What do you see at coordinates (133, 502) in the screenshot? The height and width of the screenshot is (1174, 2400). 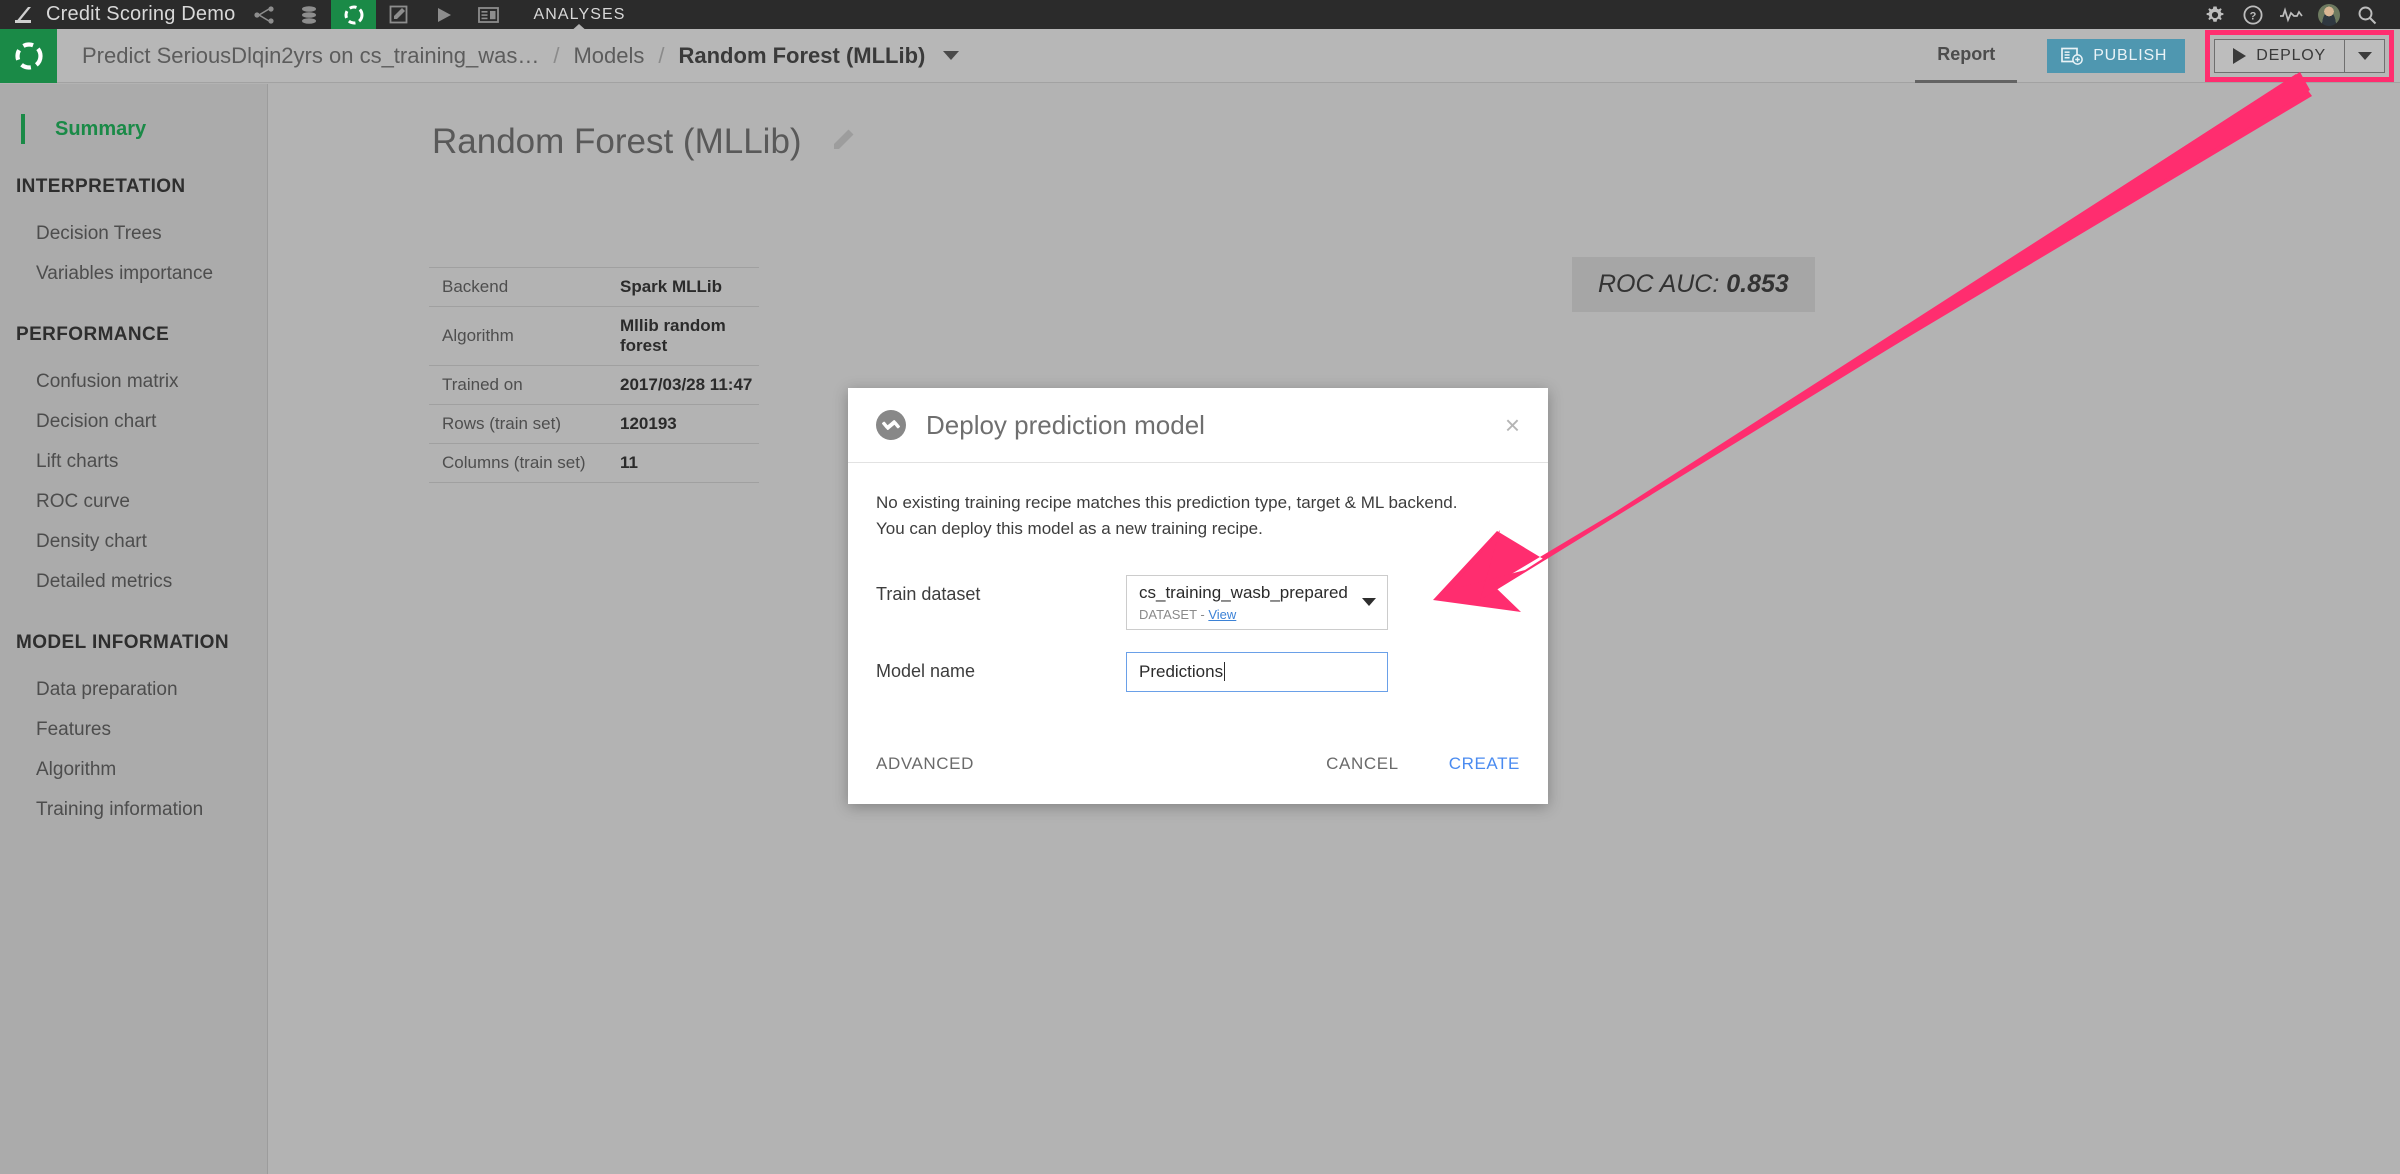 I see `sidebar-item-roc-curve: ROC curve` at bounding box center [133, 502].